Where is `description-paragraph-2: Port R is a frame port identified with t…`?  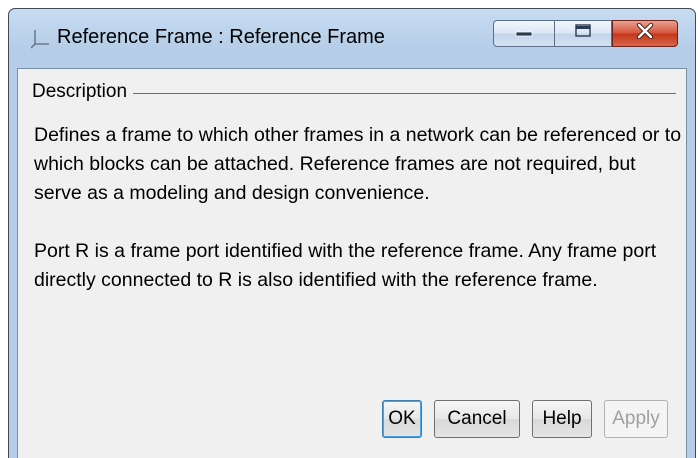 description-paragraph-2: Port R is a frame port identified with t… is located at coordinates (345, 265).